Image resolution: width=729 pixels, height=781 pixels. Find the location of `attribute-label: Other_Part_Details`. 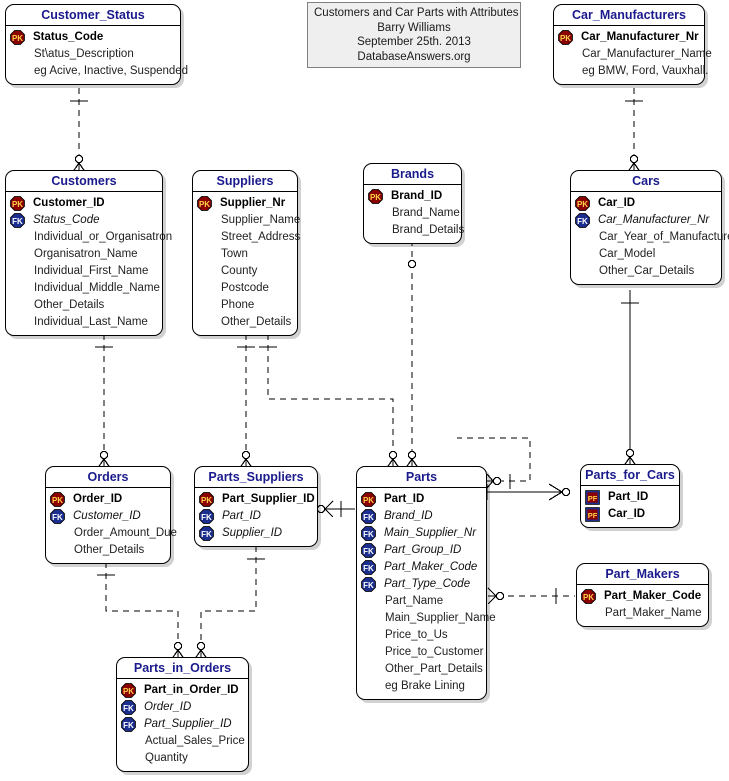

attribute-label: Other_Part_Details is located at coordinates (434, 669).